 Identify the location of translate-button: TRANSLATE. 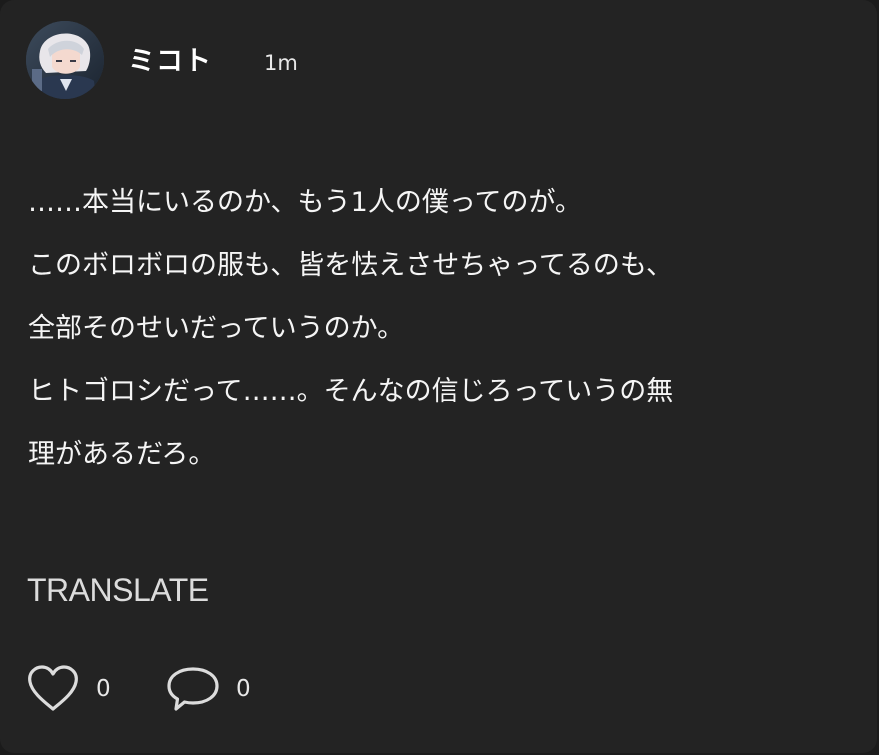
(118, 590).